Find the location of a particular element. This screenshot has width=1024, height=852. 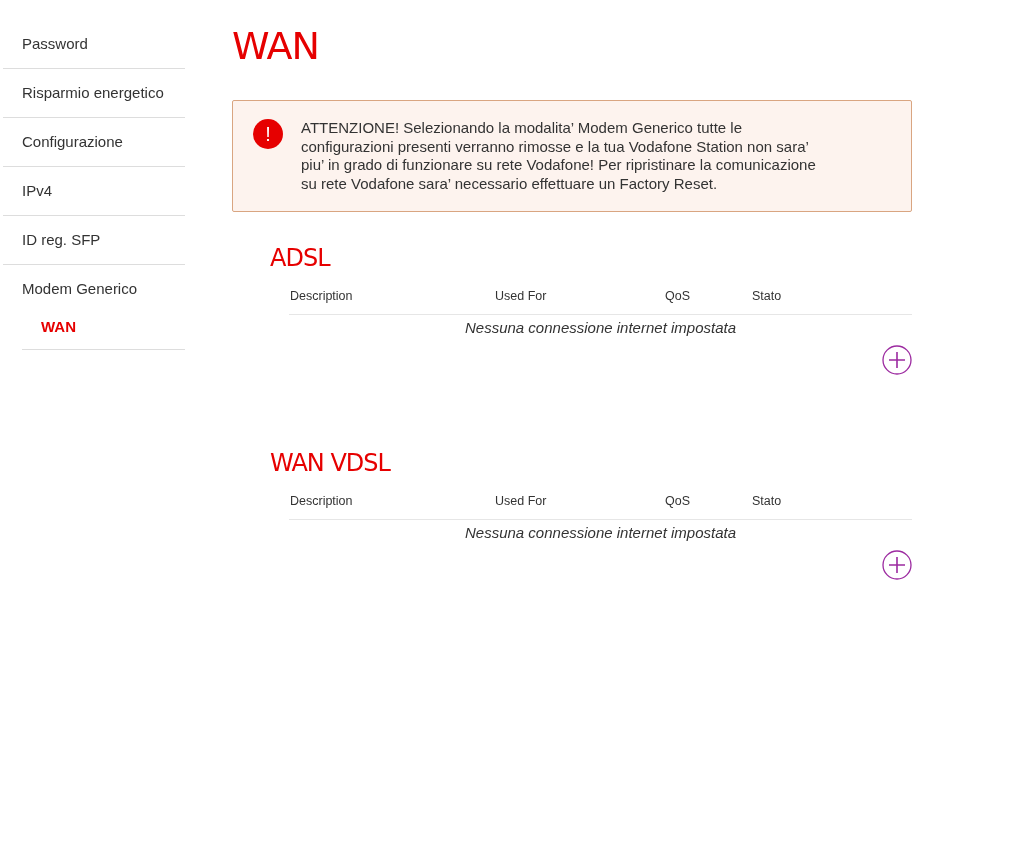

sidebar-item: Password is located at coordinates (94, 44).